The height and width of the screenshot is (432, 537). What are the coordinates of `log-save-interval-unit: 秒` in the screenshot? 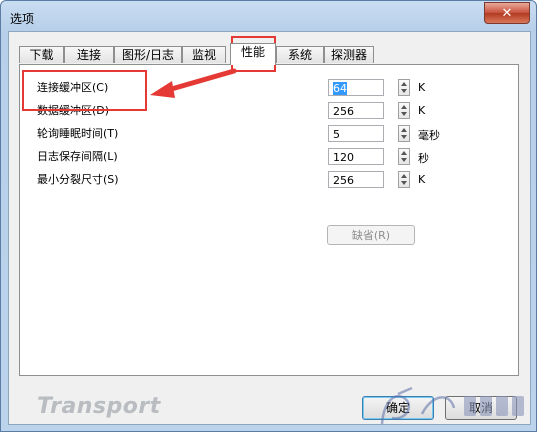 It's located at (423, 158).